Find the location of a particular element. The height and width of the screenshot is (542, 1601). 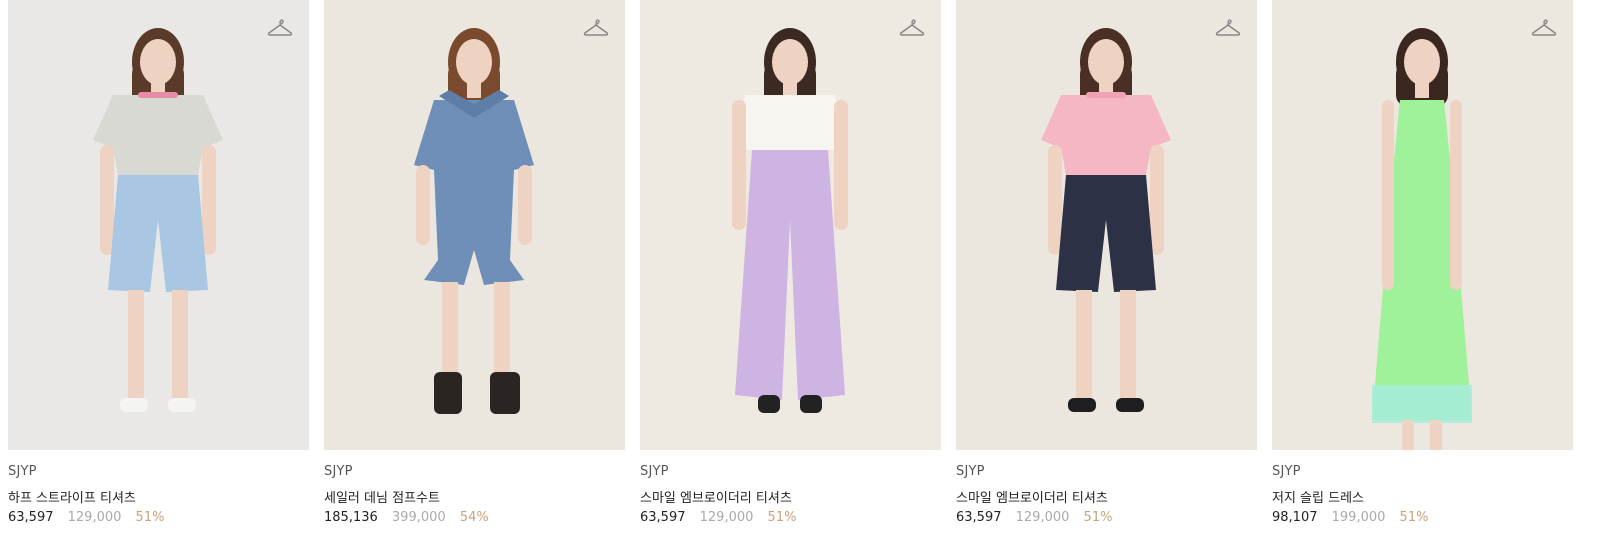

product-name: 저지 슬립 드레스 is located at coordinates (1318, 496).